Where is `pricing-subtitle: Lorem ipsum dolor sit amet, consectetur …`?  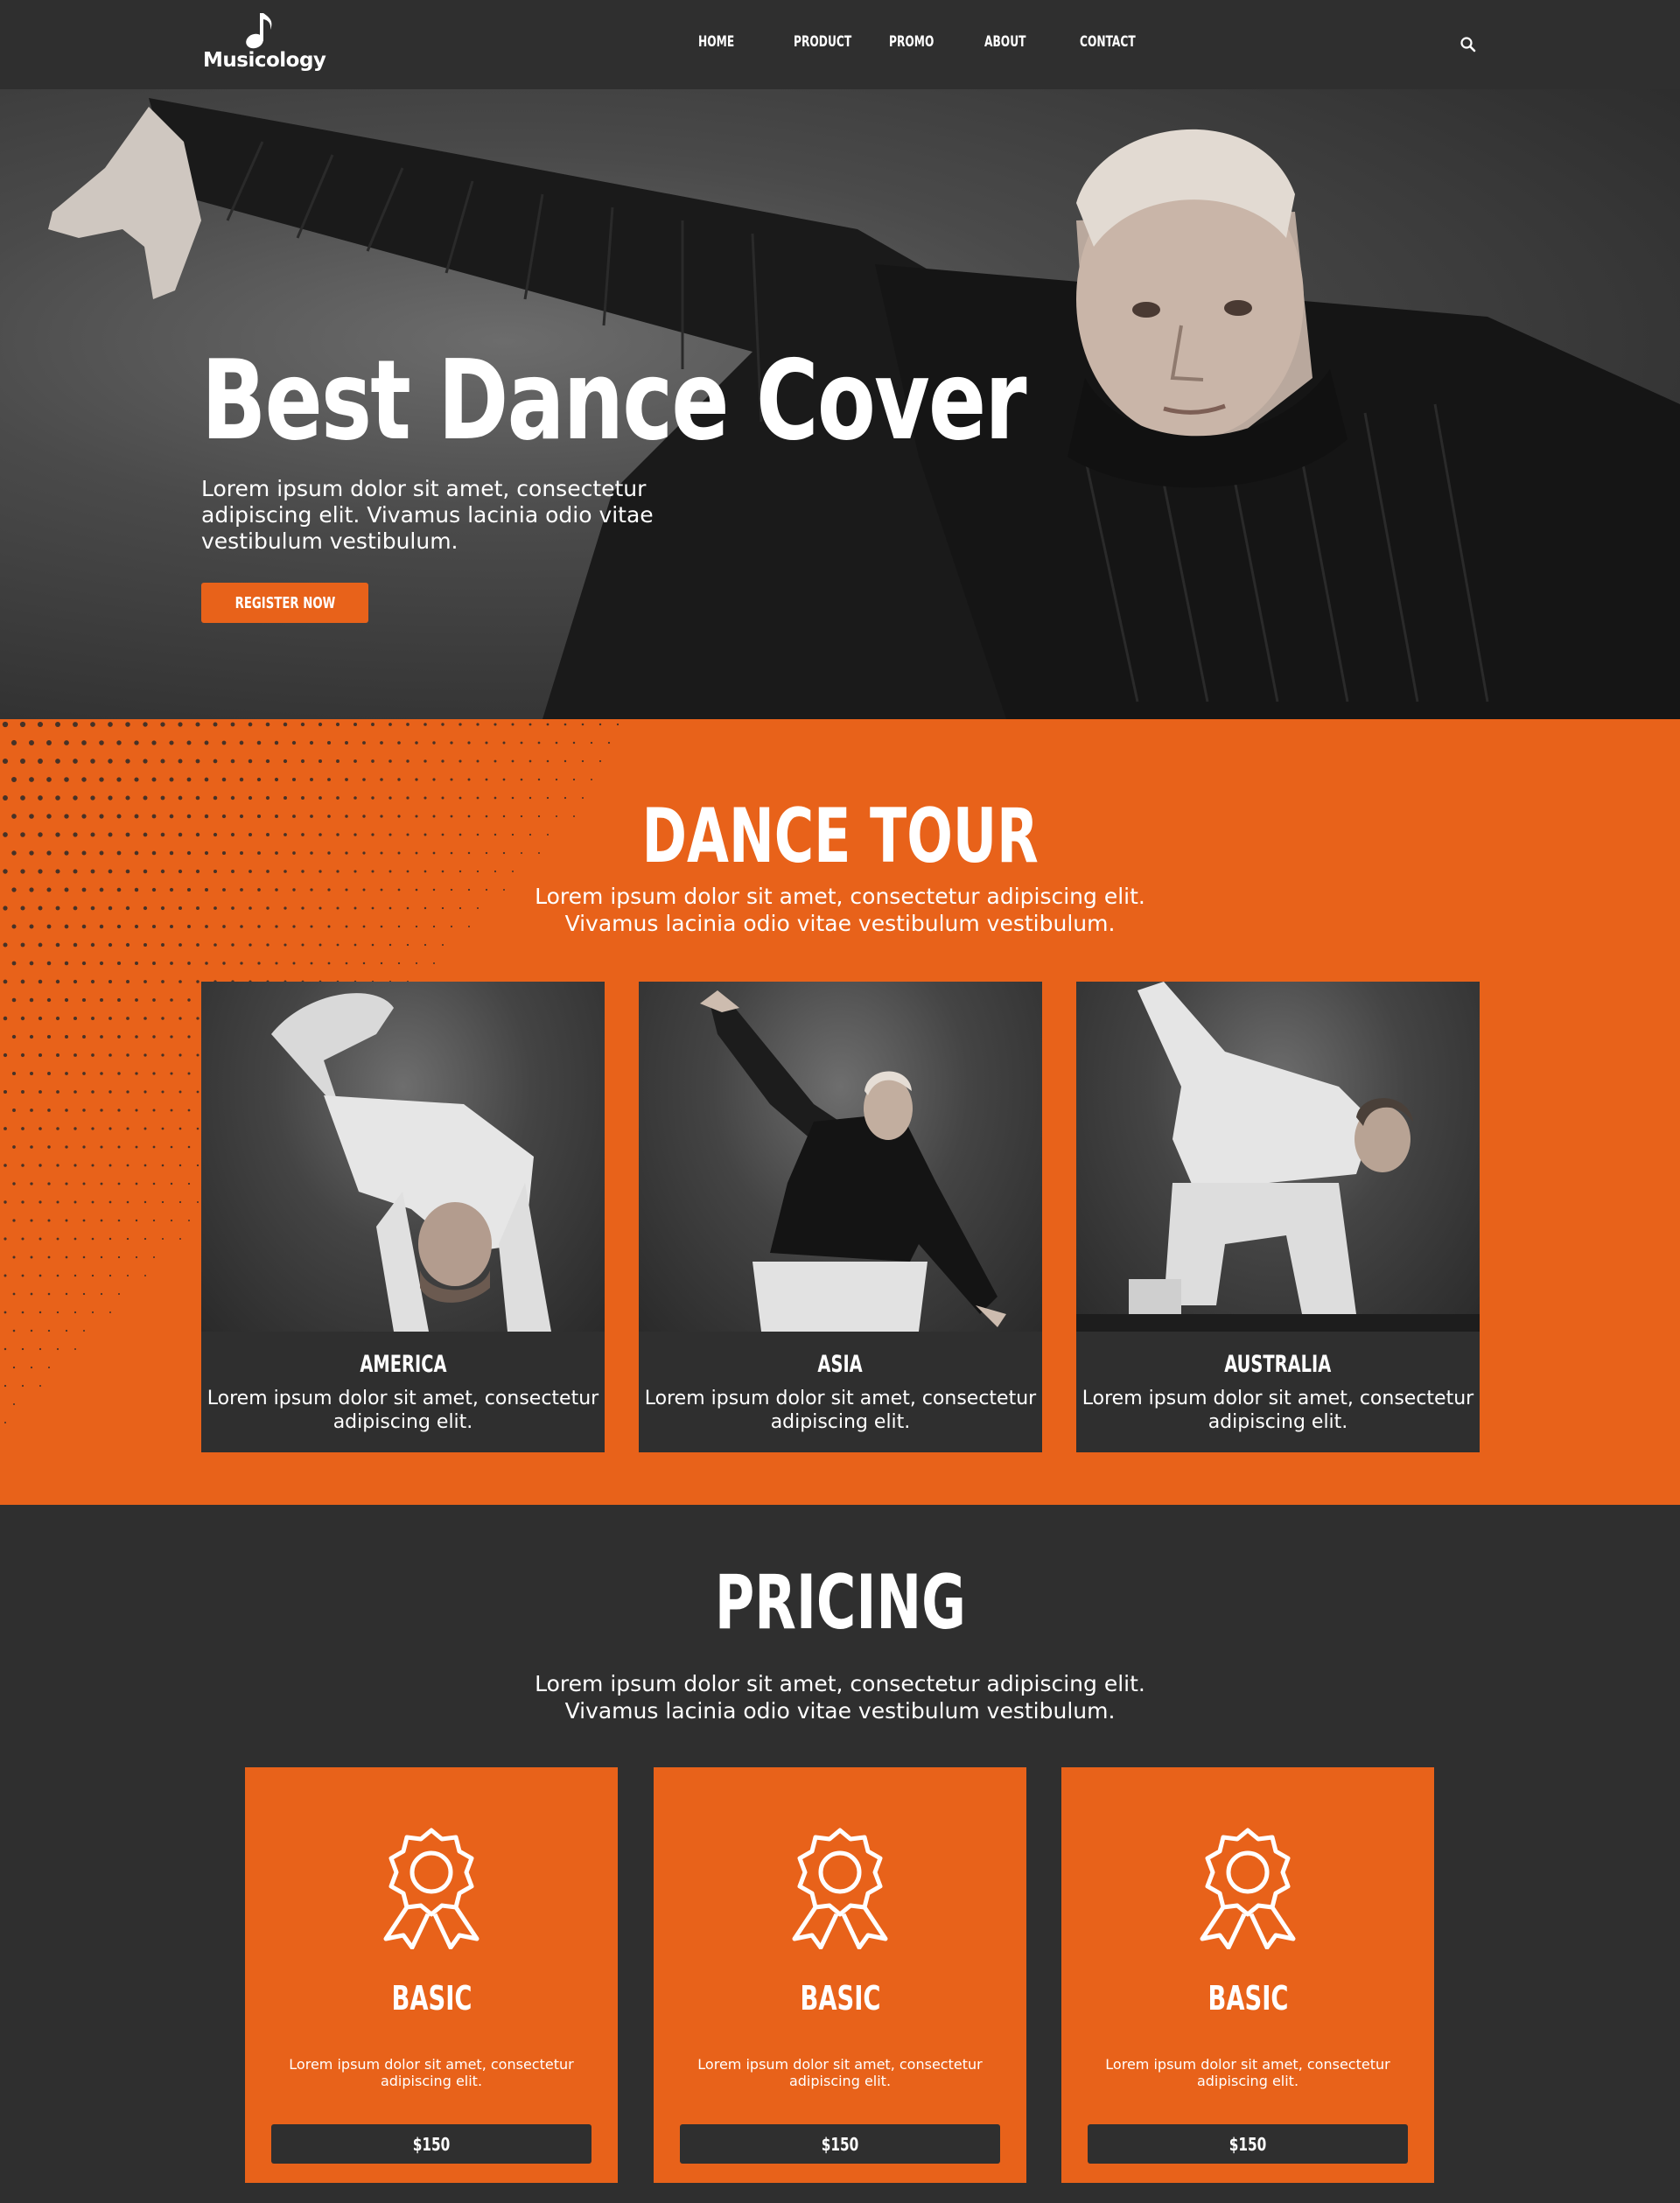 pricing-subtitle: Lorem ipsum dolor sit amet, consectetur … is located at coordinates (840, 1697).